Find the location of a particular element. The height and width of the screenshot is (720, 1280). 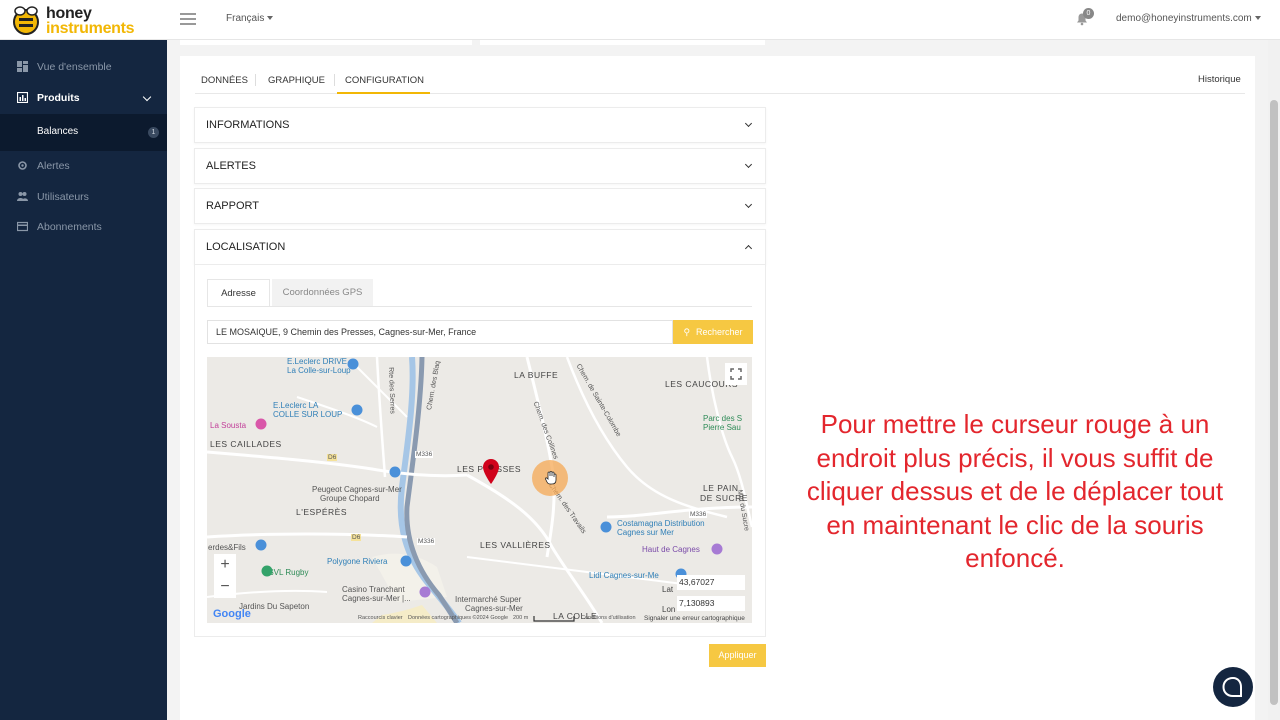

accordion-localisation: LOCALISATION is located at coordinates (480, 247).